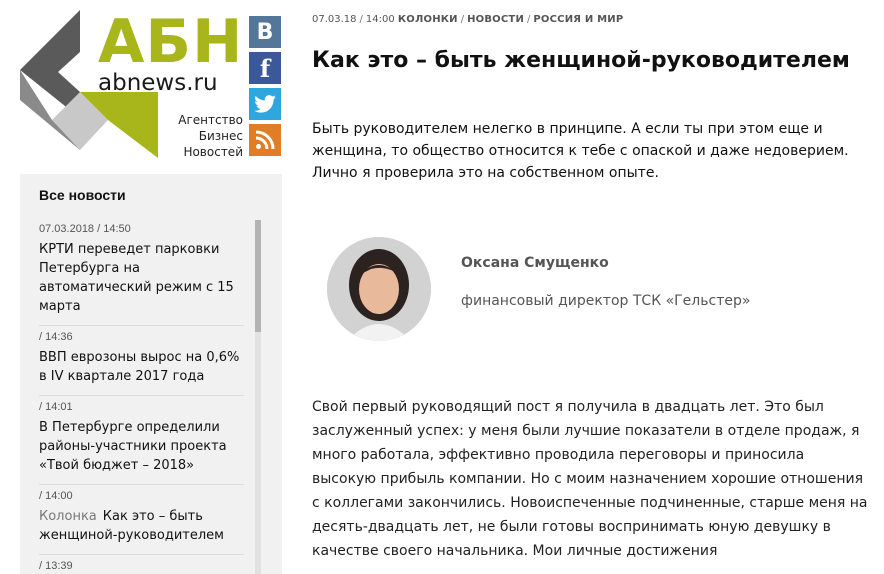 The width and height of the screenshot is (884, 574). What do you see at coordinates (85, 229) in the screenshot?
I see `news-item-time: 07.03.2018 / 14:50` at bounding box center [85, 229].